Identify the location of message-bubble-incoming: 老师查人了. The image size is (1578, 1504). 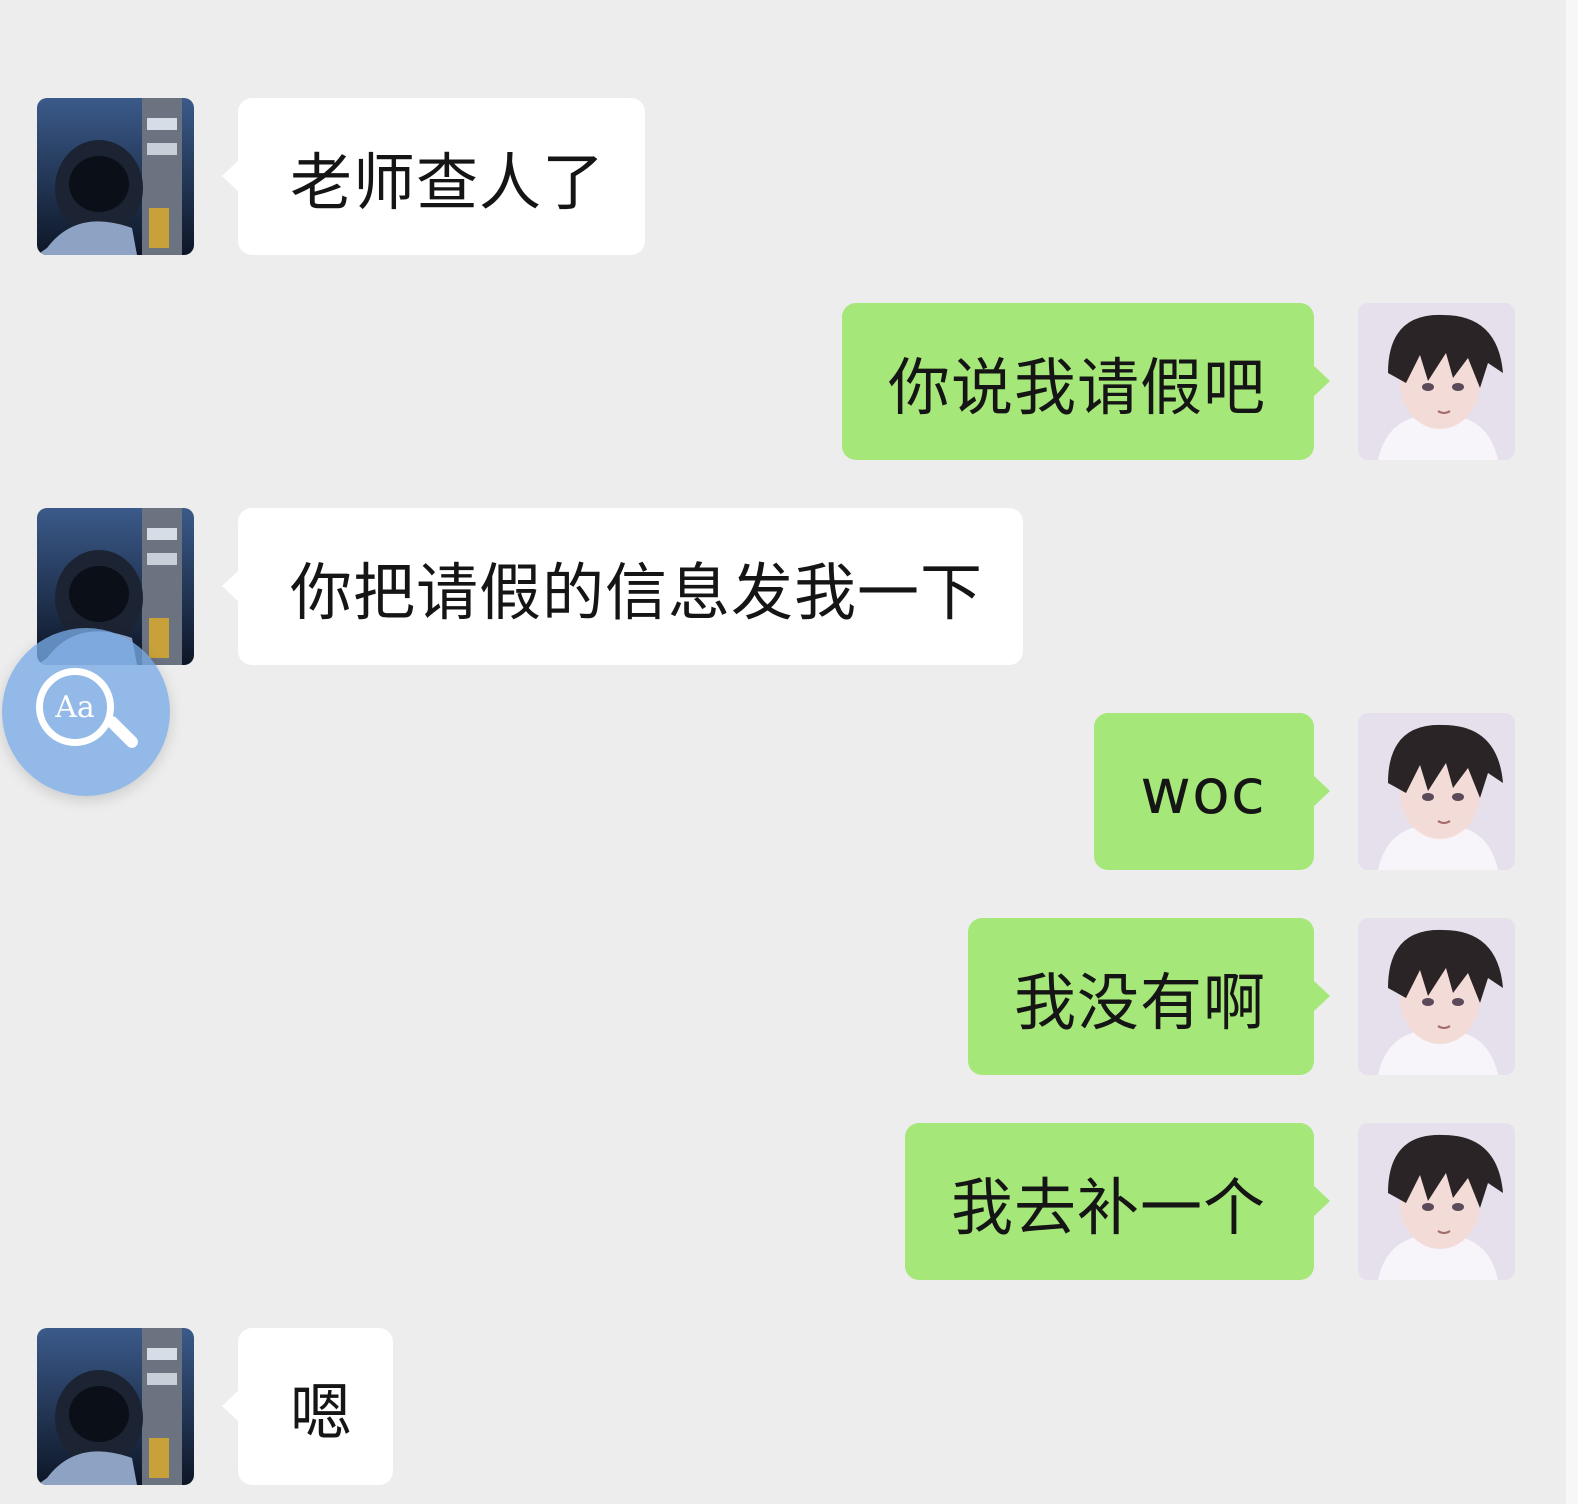
(433, 176).